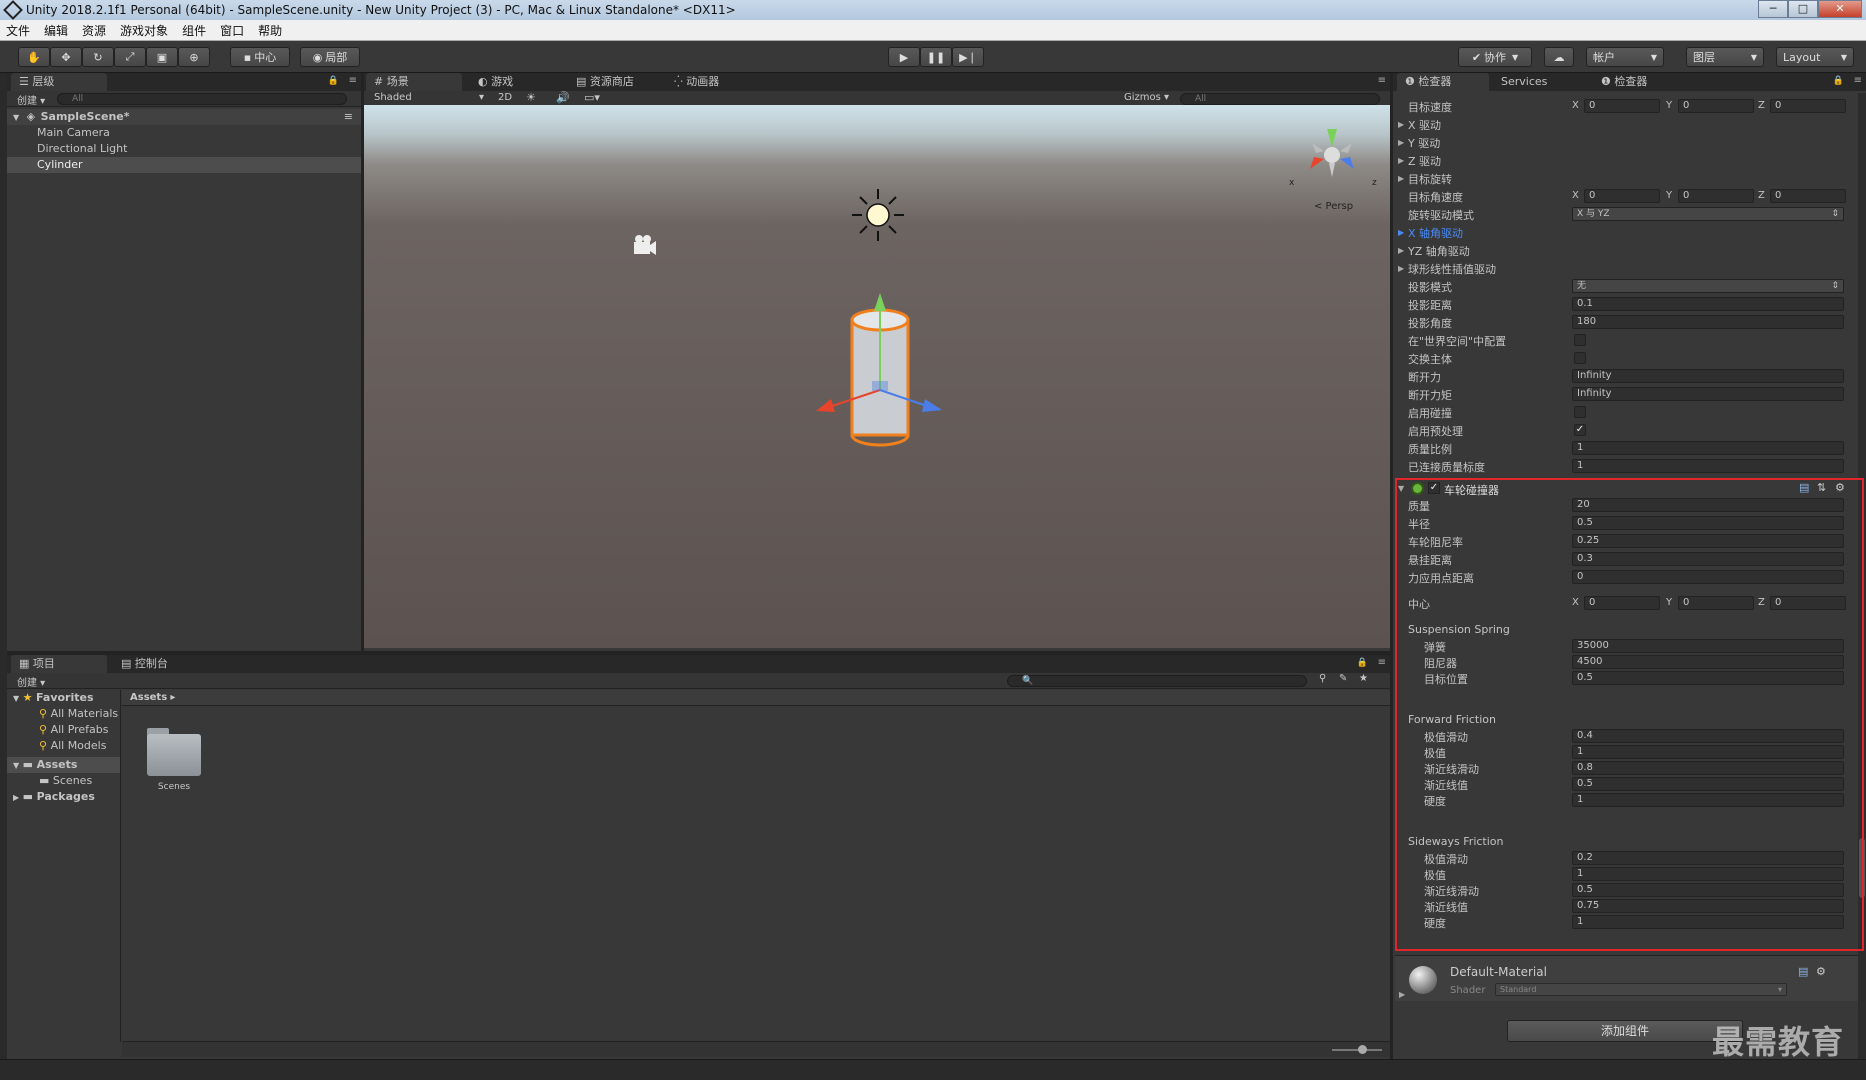 The image size is (1866, 1080). I want to click on tree-fav-all-models: ⚲ All Models, so click(63, 746).